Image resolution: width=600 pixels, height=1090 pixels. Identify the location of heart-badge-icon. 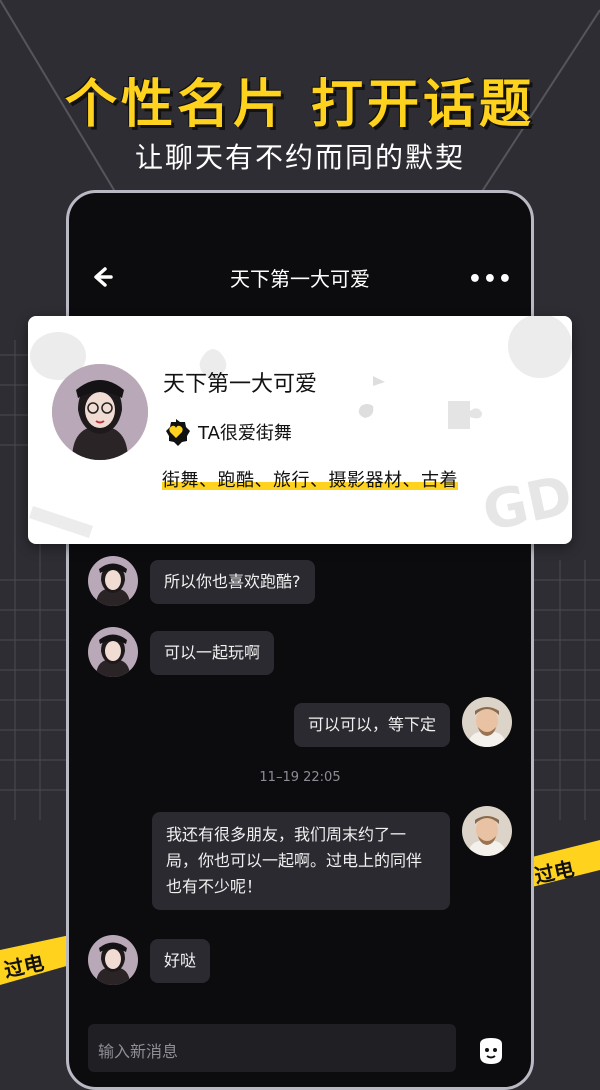
(178, 432).